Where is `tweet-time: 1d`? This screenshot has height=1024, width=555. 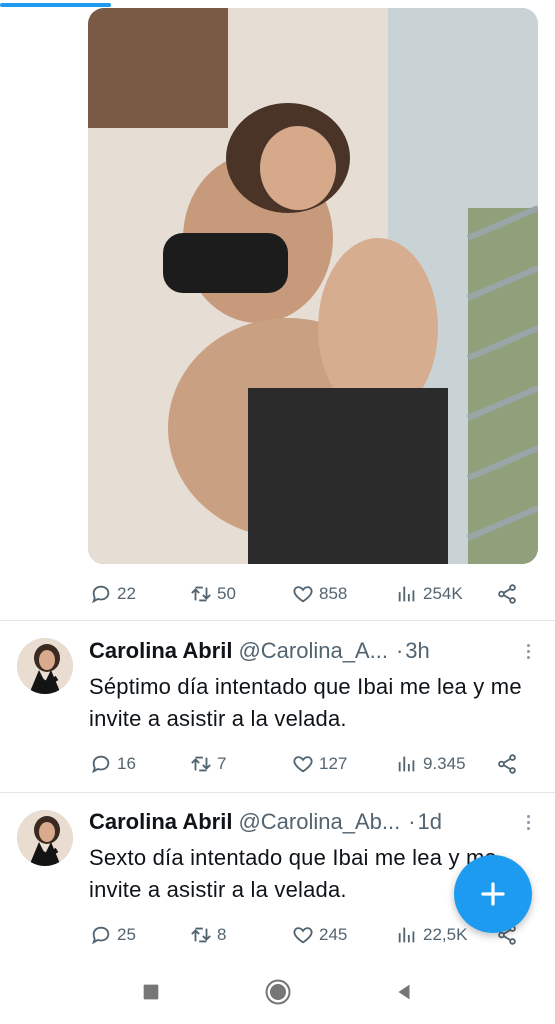
tweet-time: 1d is located at coordinates (430, 822).